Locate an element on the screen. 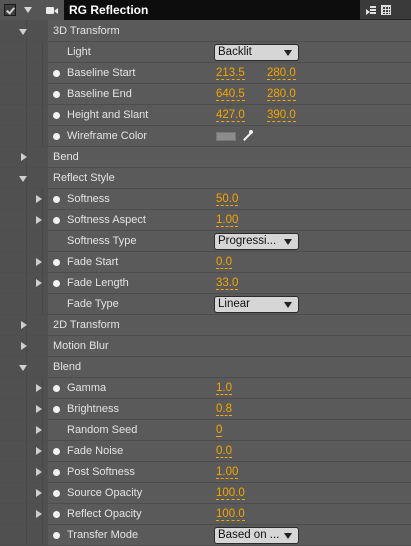  dropdown-value: Linear is located at coordinates (234, 304).